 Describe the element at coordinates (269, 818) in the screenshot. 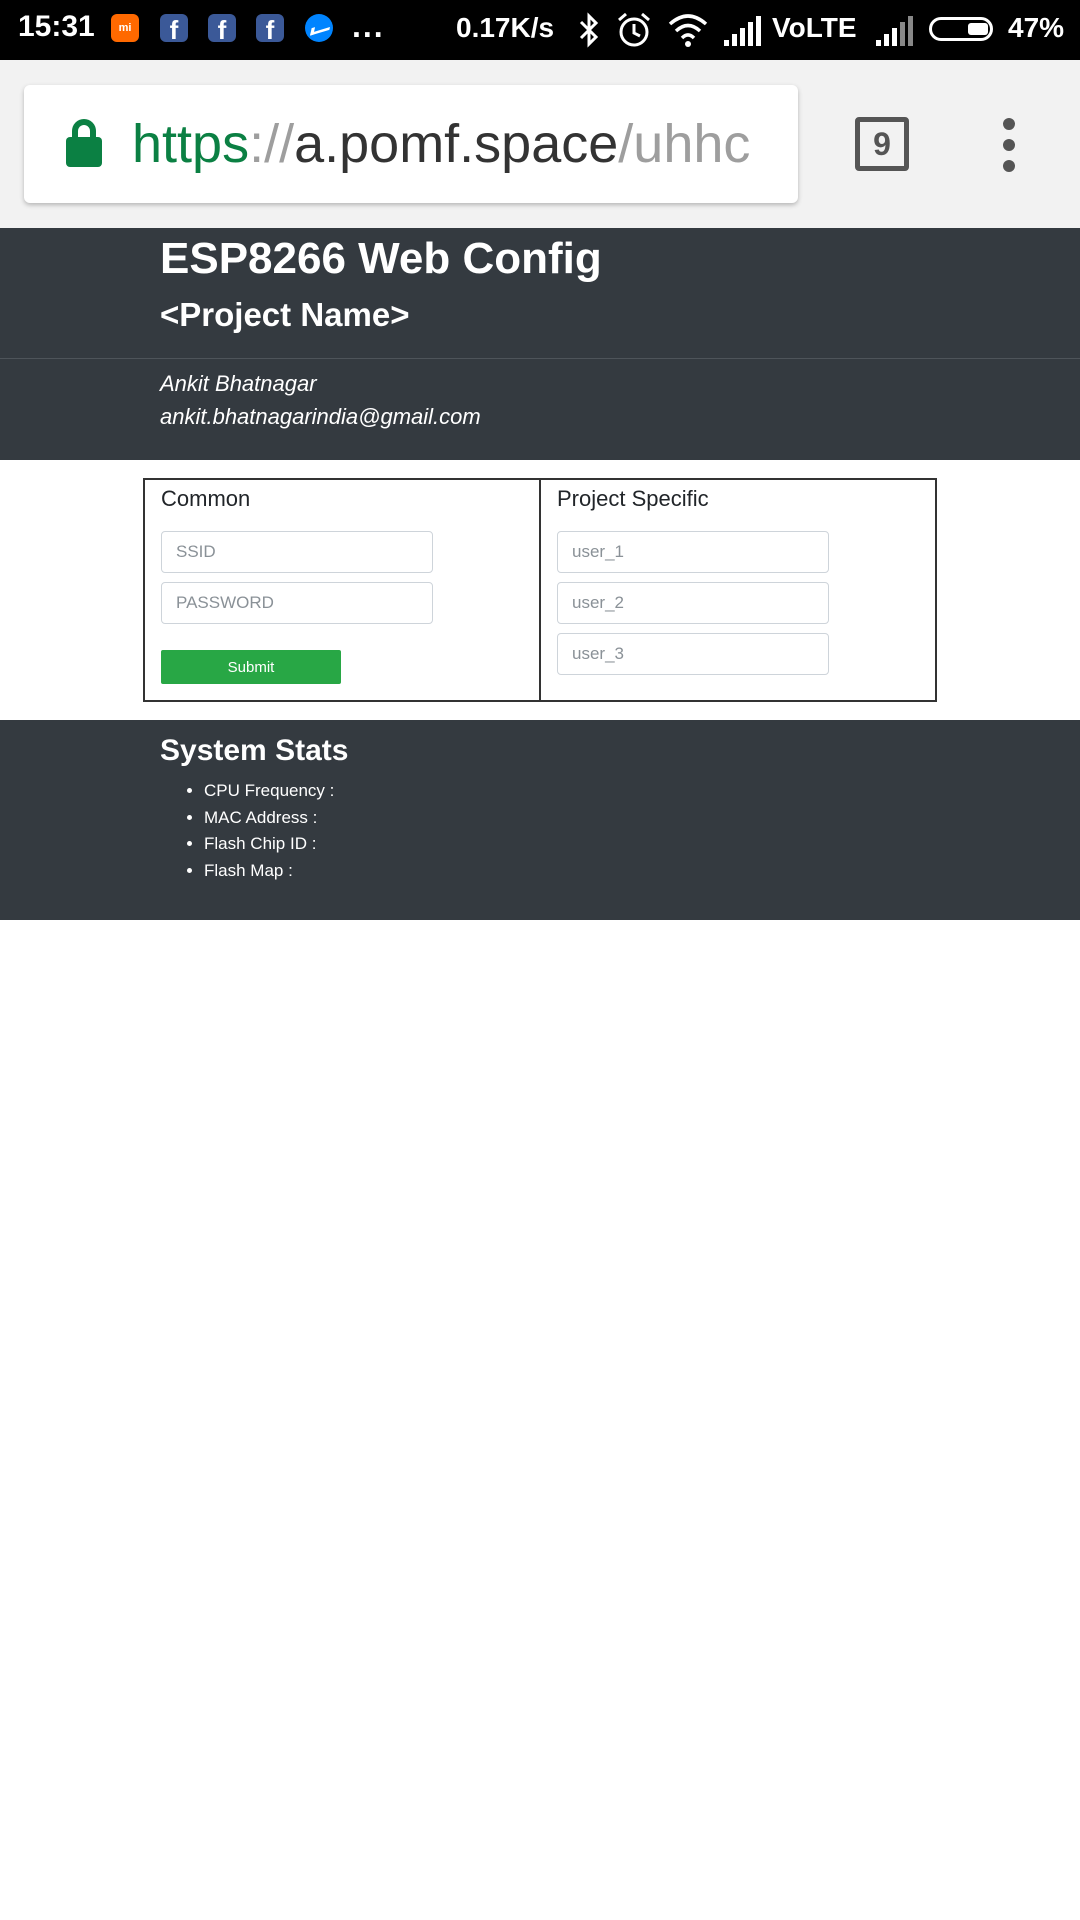

I see `stat-mac-address: MAC Address :` at that location.